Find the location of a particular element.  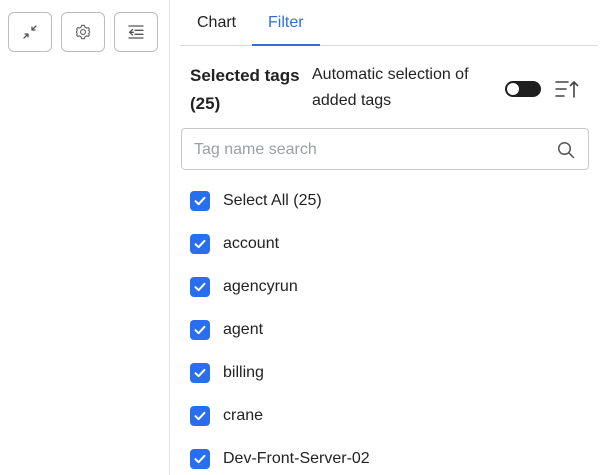

tab-filter: Filter is located at coordinates (286, 23).